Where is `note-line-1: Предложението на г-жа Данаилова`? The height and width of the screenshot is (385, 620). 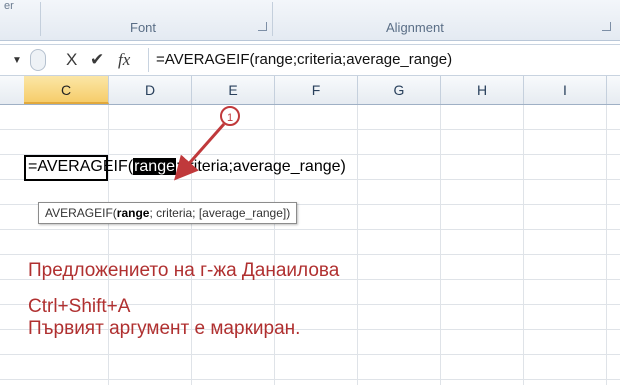
note-line-1: Предложението на г-жа Данаилова is located at coordinates (184, 270).